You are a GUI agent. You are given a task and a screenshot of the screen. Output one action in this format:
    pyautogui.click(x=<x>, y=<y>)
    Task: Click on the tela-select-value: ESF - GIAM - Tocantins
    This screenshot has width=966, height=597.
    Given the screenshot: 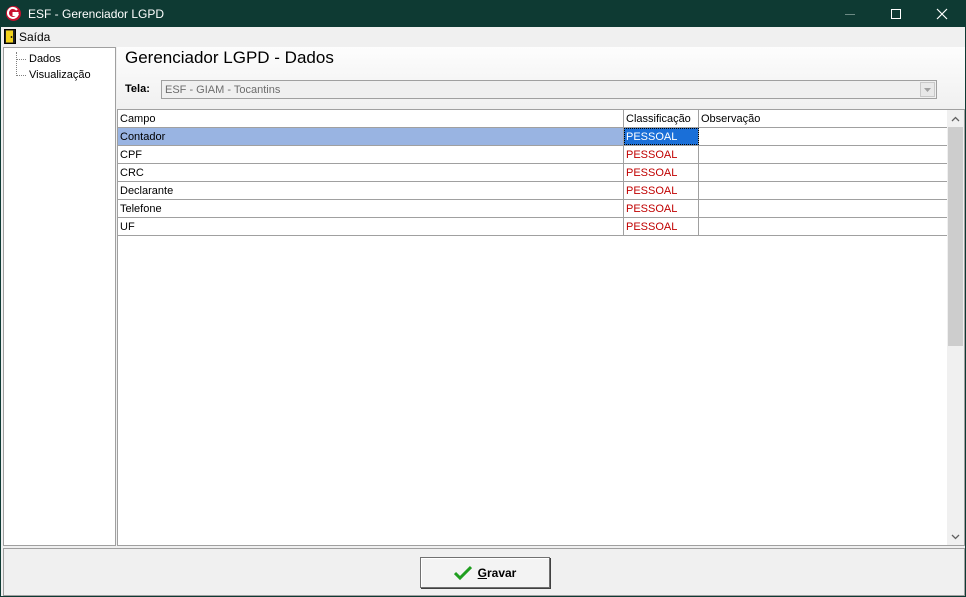 What is the action you would take?
    pyautogui.click(x=223, y=89)
    